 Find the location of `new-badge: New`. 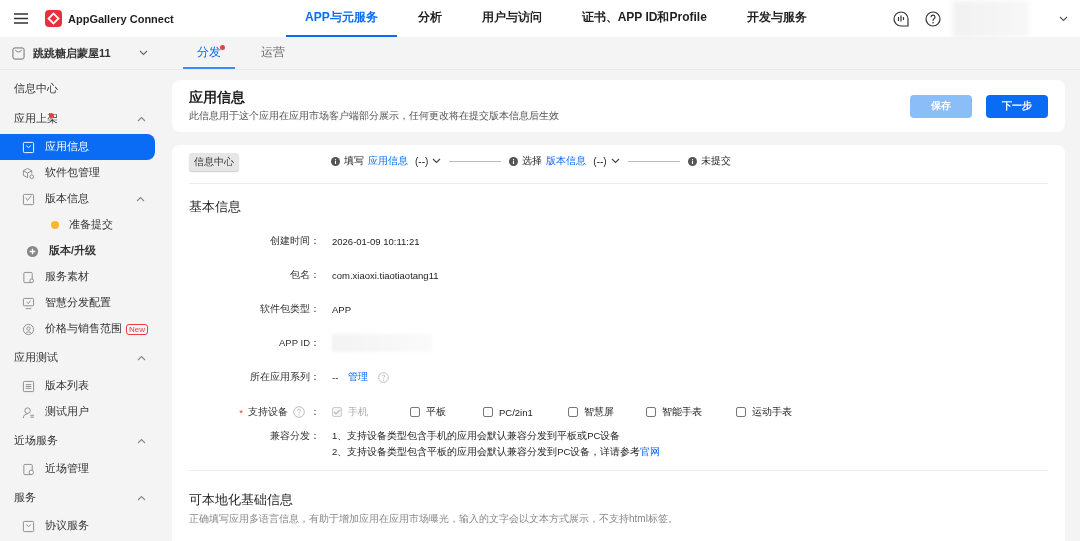

new-badge: New is located at coordinates (137, 329).